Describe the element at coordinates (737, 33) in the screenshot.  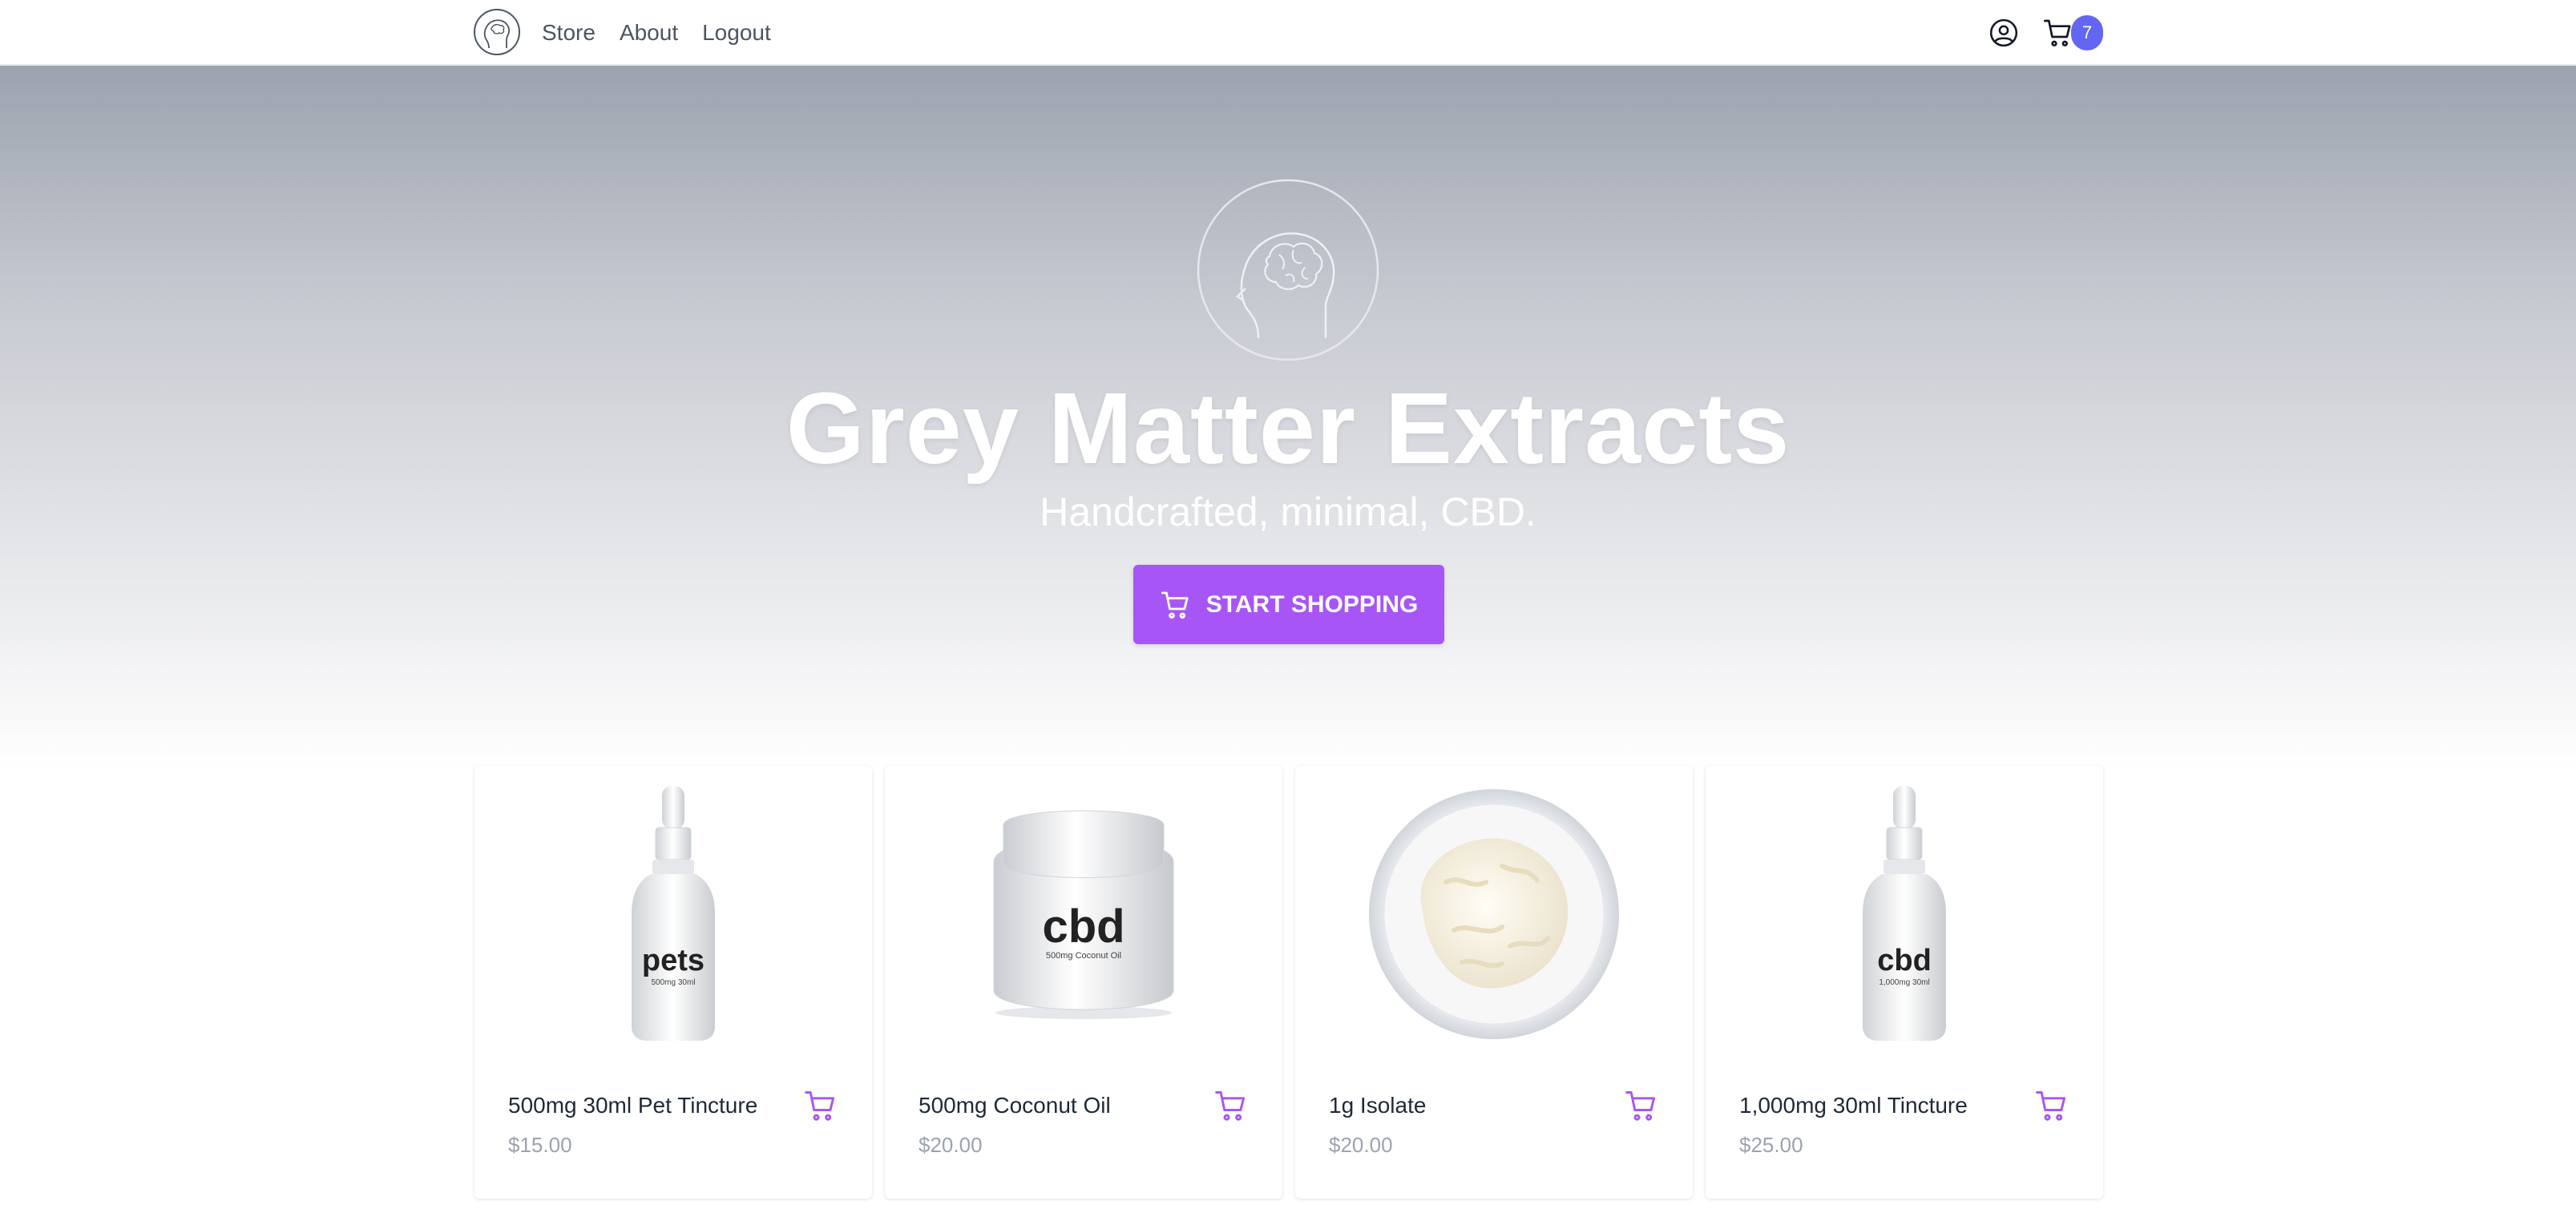
I see `nav-link-logout: Logout` at that location.